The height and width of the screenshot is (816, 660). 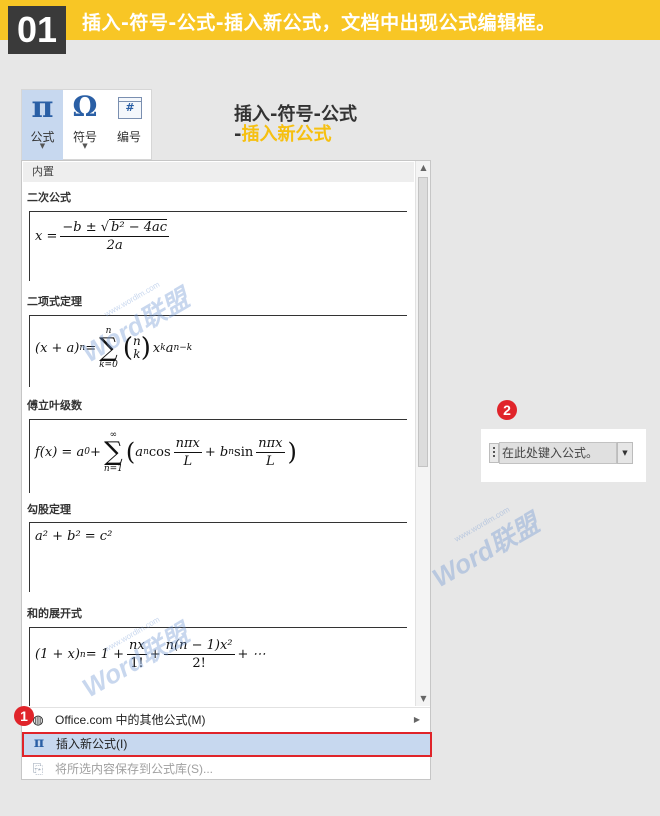 I want to click on menu-item-office-more: ◍ Office.com 中的其他公式(M) ▶, so click(x=226, y=719).